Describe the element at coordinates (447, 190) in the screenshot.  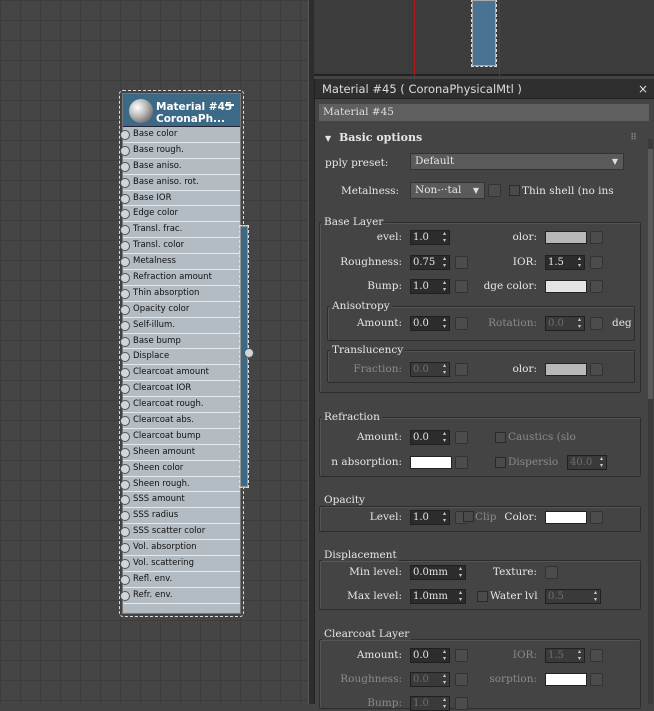
I see `metalness-dropdown: Non-··tal ▼` at that location.